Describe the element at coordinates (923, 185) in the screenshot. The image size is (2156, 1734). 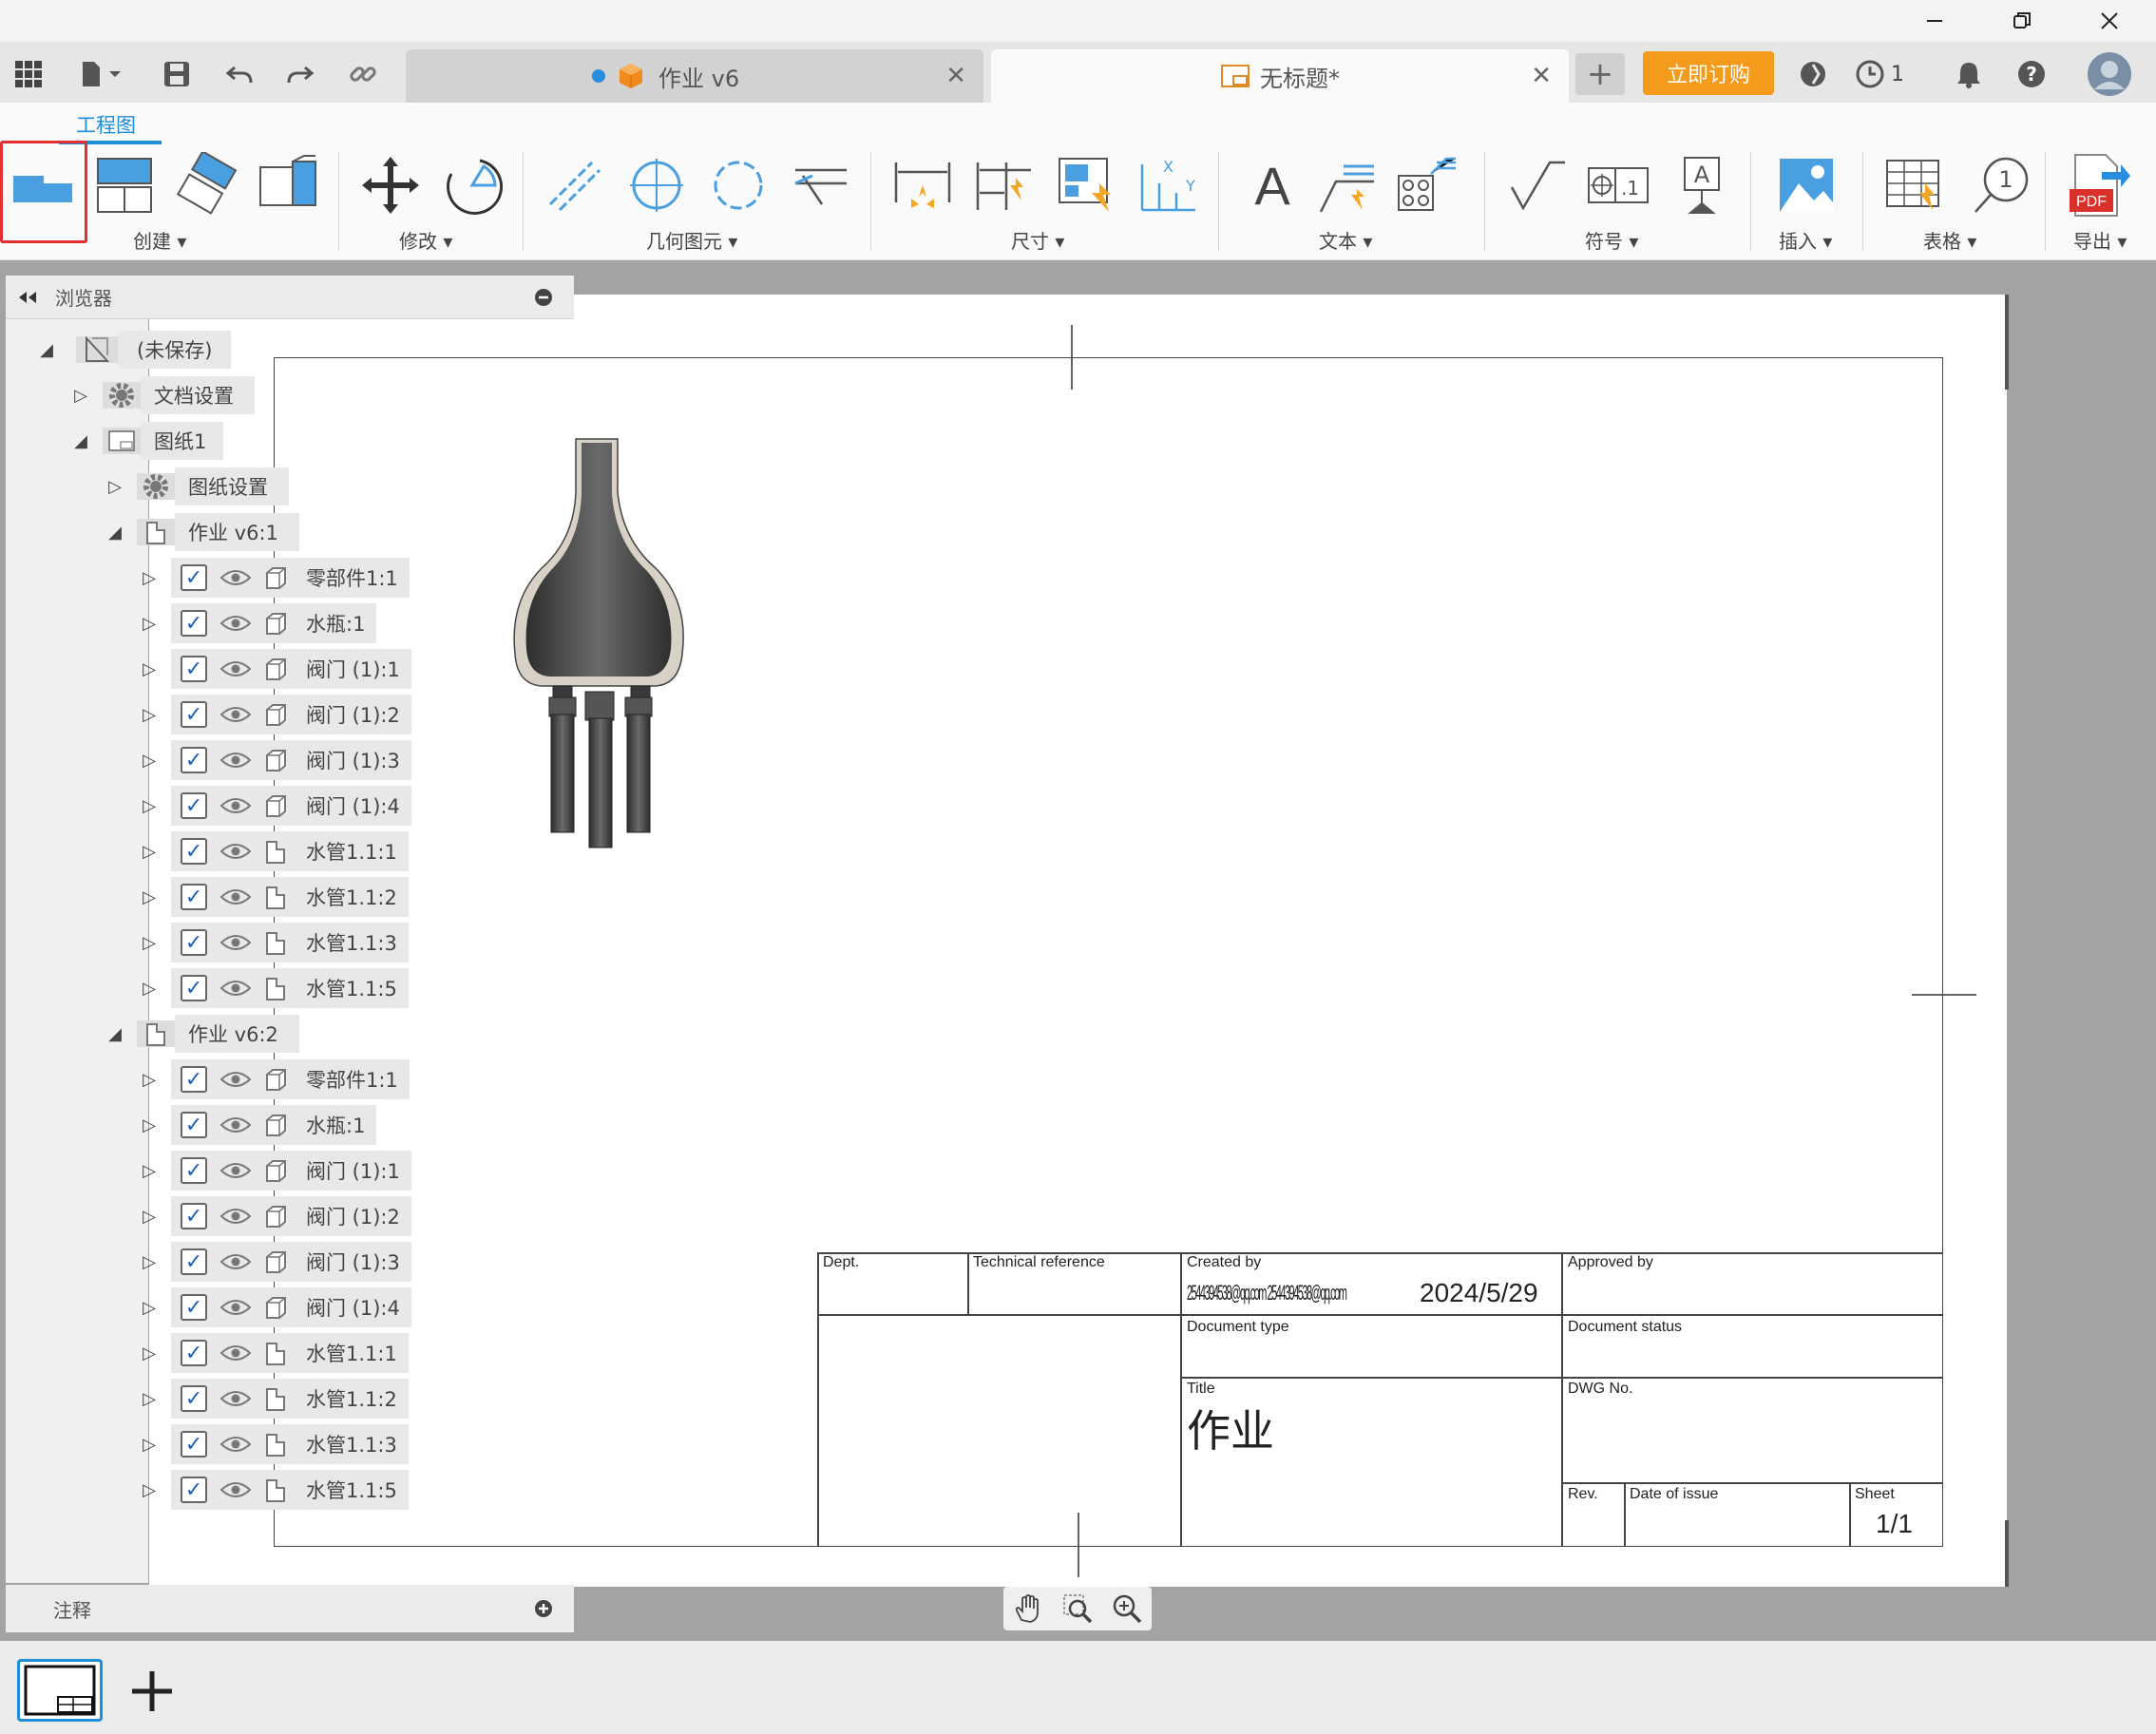
I see `dimension-icon` at that location.